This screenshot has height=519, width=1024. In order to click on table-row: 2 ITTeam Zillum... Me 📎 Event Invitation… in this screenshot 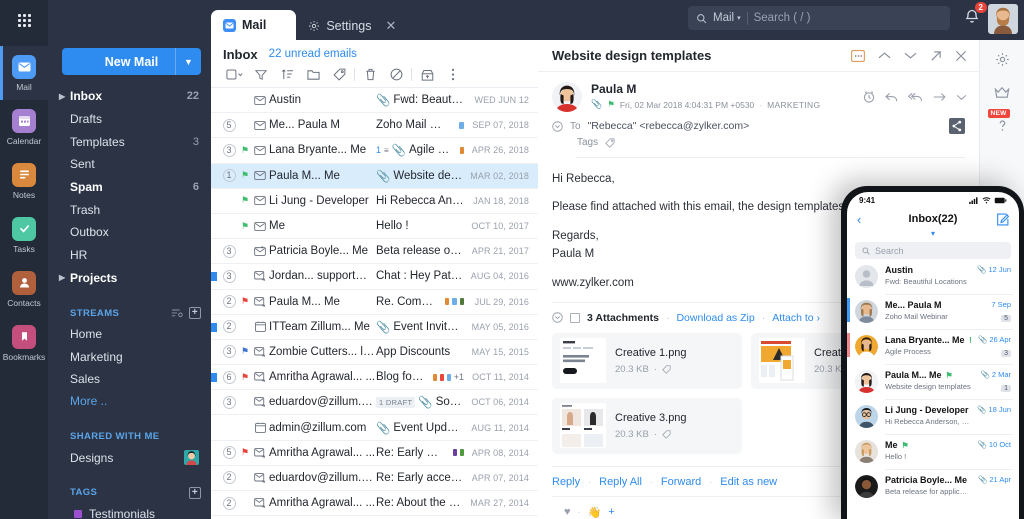, I will do `click(374, 327)`.